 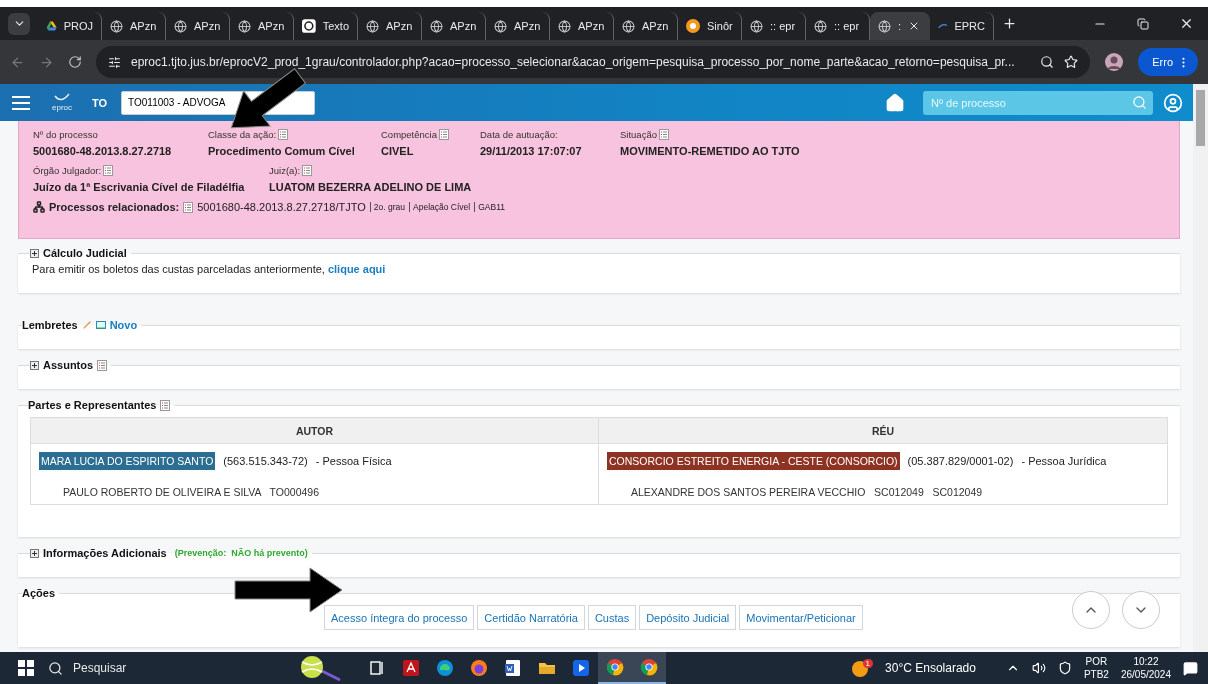 I want to click on language-indicator: POR, so click(x=1096, y=661).